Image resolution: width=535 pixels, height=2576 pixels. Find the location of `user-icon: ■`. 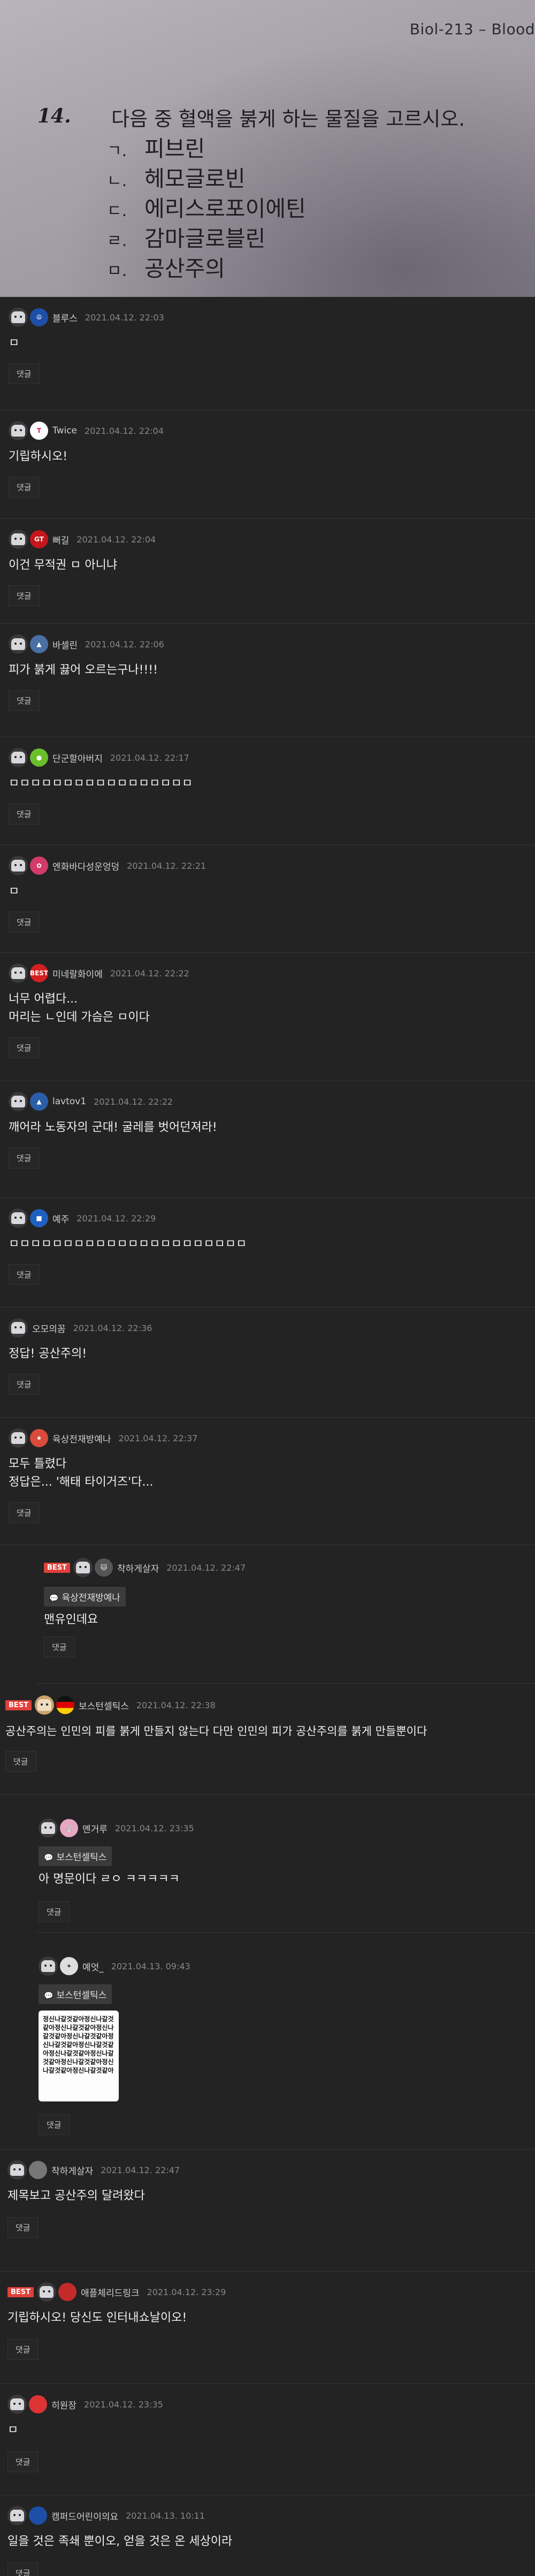

user-icon: ■ is located at coordinates (39, 1218).